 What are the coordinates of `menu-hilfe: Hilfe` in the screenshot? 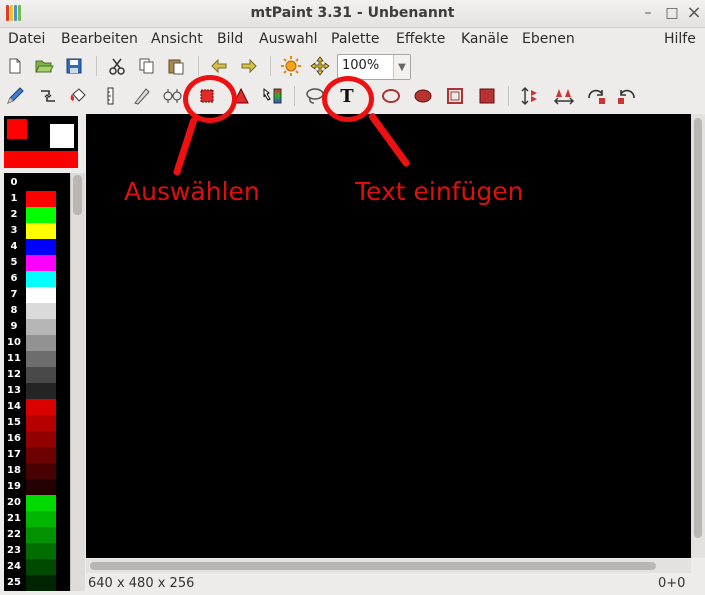 It's located at (680, 39).